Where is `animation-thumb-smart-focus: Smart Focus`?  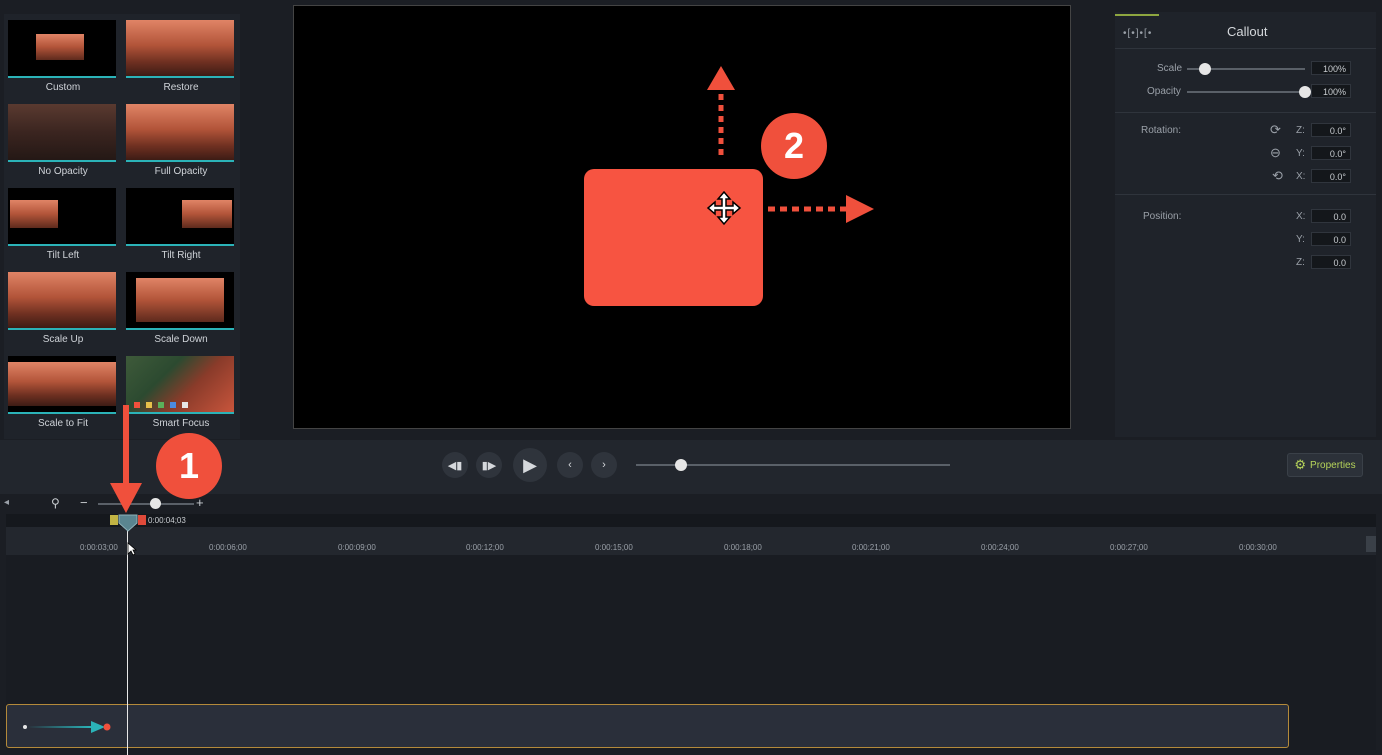 animation-thumb-smart-focus: Smart Focus is located at coordinates (181, 392).